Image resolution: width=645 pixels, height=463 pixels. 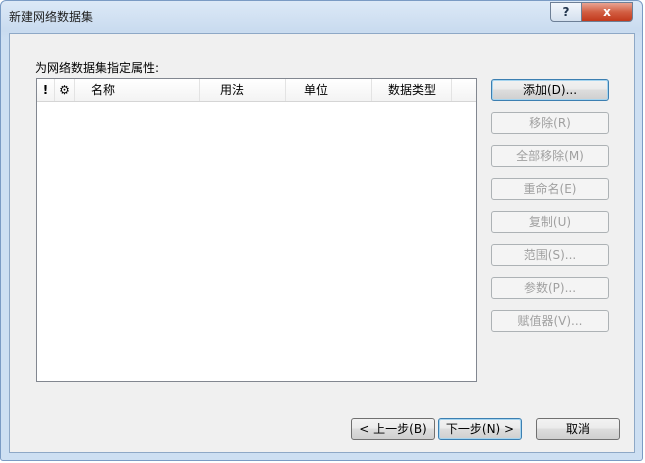 I want to click on properties-prompt: 为网络数据集指定属性:, so click(x=97, y=68).